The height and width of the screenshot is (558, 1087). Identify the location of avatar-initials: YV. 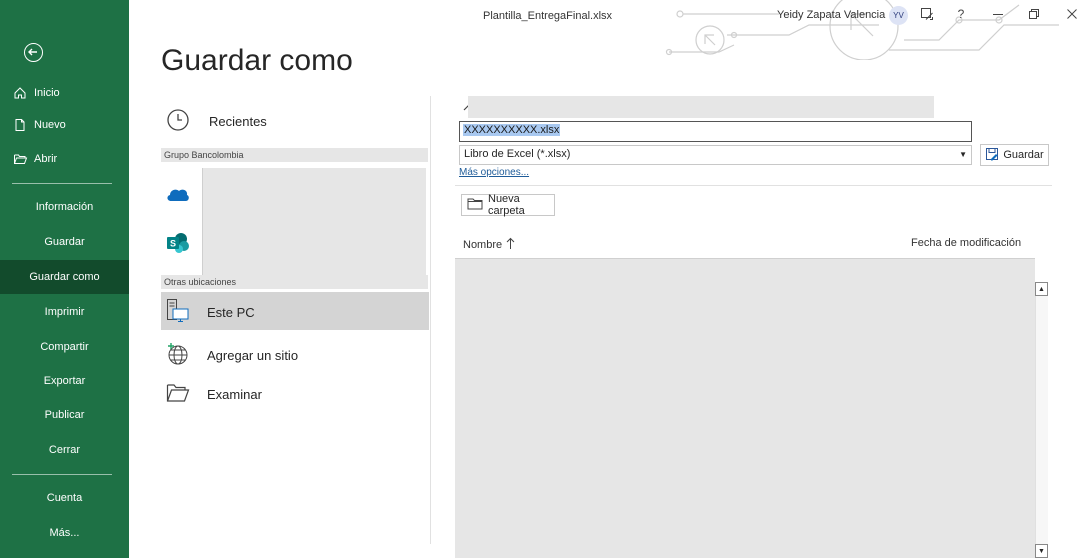
(898, 15).